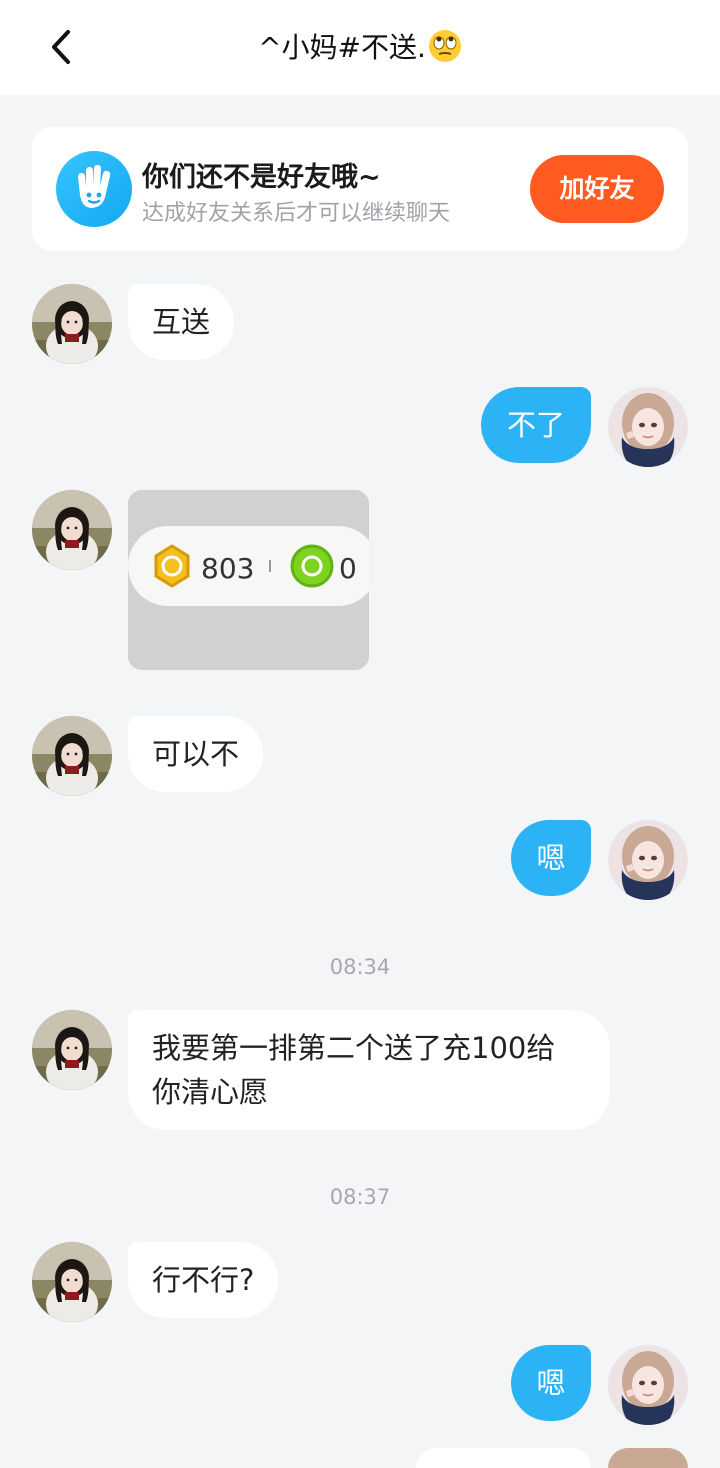 Image resolution: width=720 pixels, height=1468 pixels. Describe the element at coordinates (94, 189) in the screenshot. I see `waving-hand-icon` at that location.